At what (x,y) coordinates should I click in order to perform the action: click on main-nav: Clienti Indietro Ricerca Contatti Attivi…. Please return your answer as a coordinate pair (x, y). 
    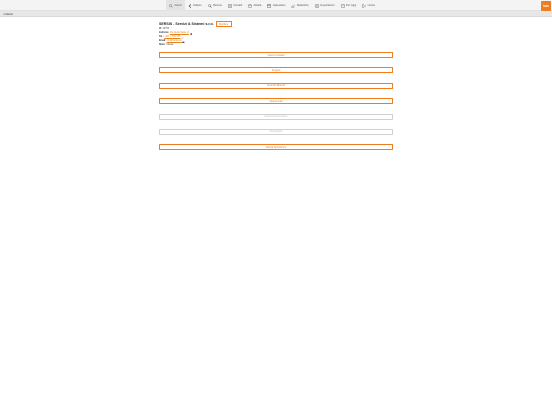
    Looking at the image, I should click on (272, 5).